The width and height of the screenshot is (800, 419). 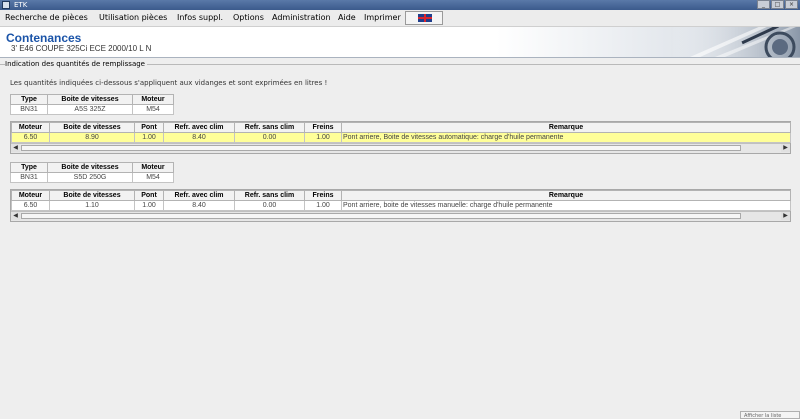 What do you see at coordinates (90, 109) in the screenshot?
I see `spec-boite: A5S 325Z` at bounding box center [90, 109].